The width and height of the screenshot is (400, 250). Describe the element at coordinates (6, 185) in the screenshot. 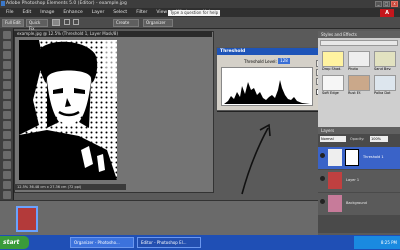

I see `paint-bucket-tool-icon` at that location.